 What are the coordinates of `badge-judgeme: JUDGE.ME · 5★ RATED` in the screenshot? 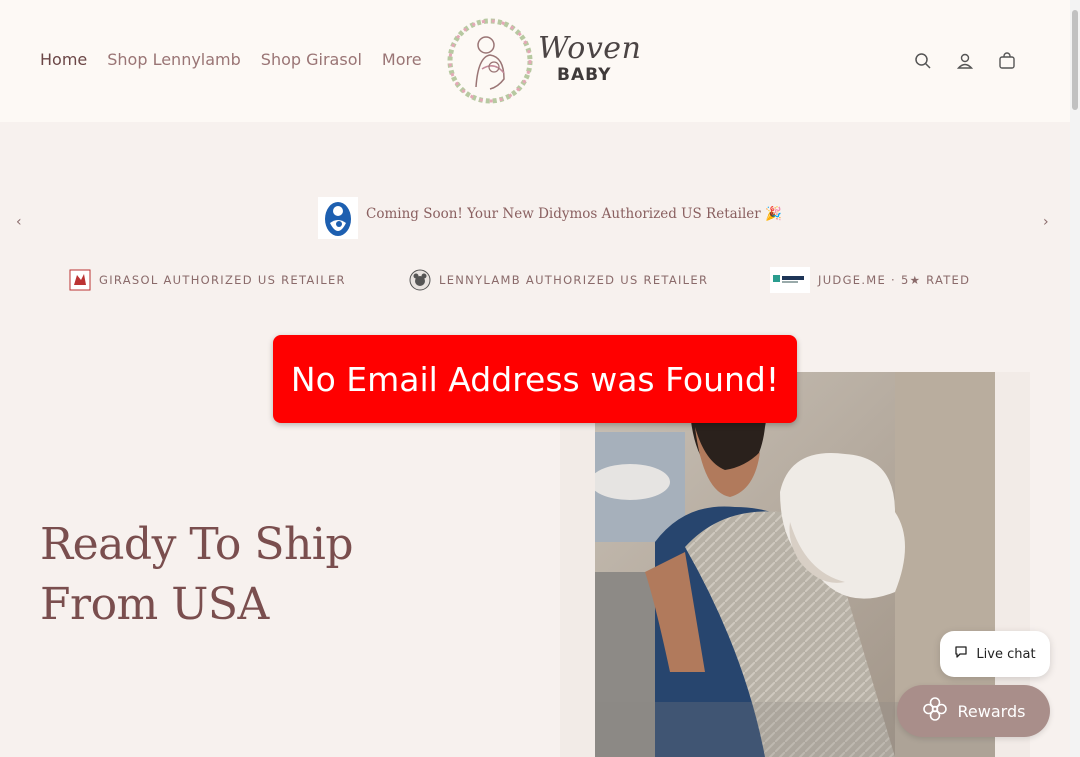 It's located at (870, 280).